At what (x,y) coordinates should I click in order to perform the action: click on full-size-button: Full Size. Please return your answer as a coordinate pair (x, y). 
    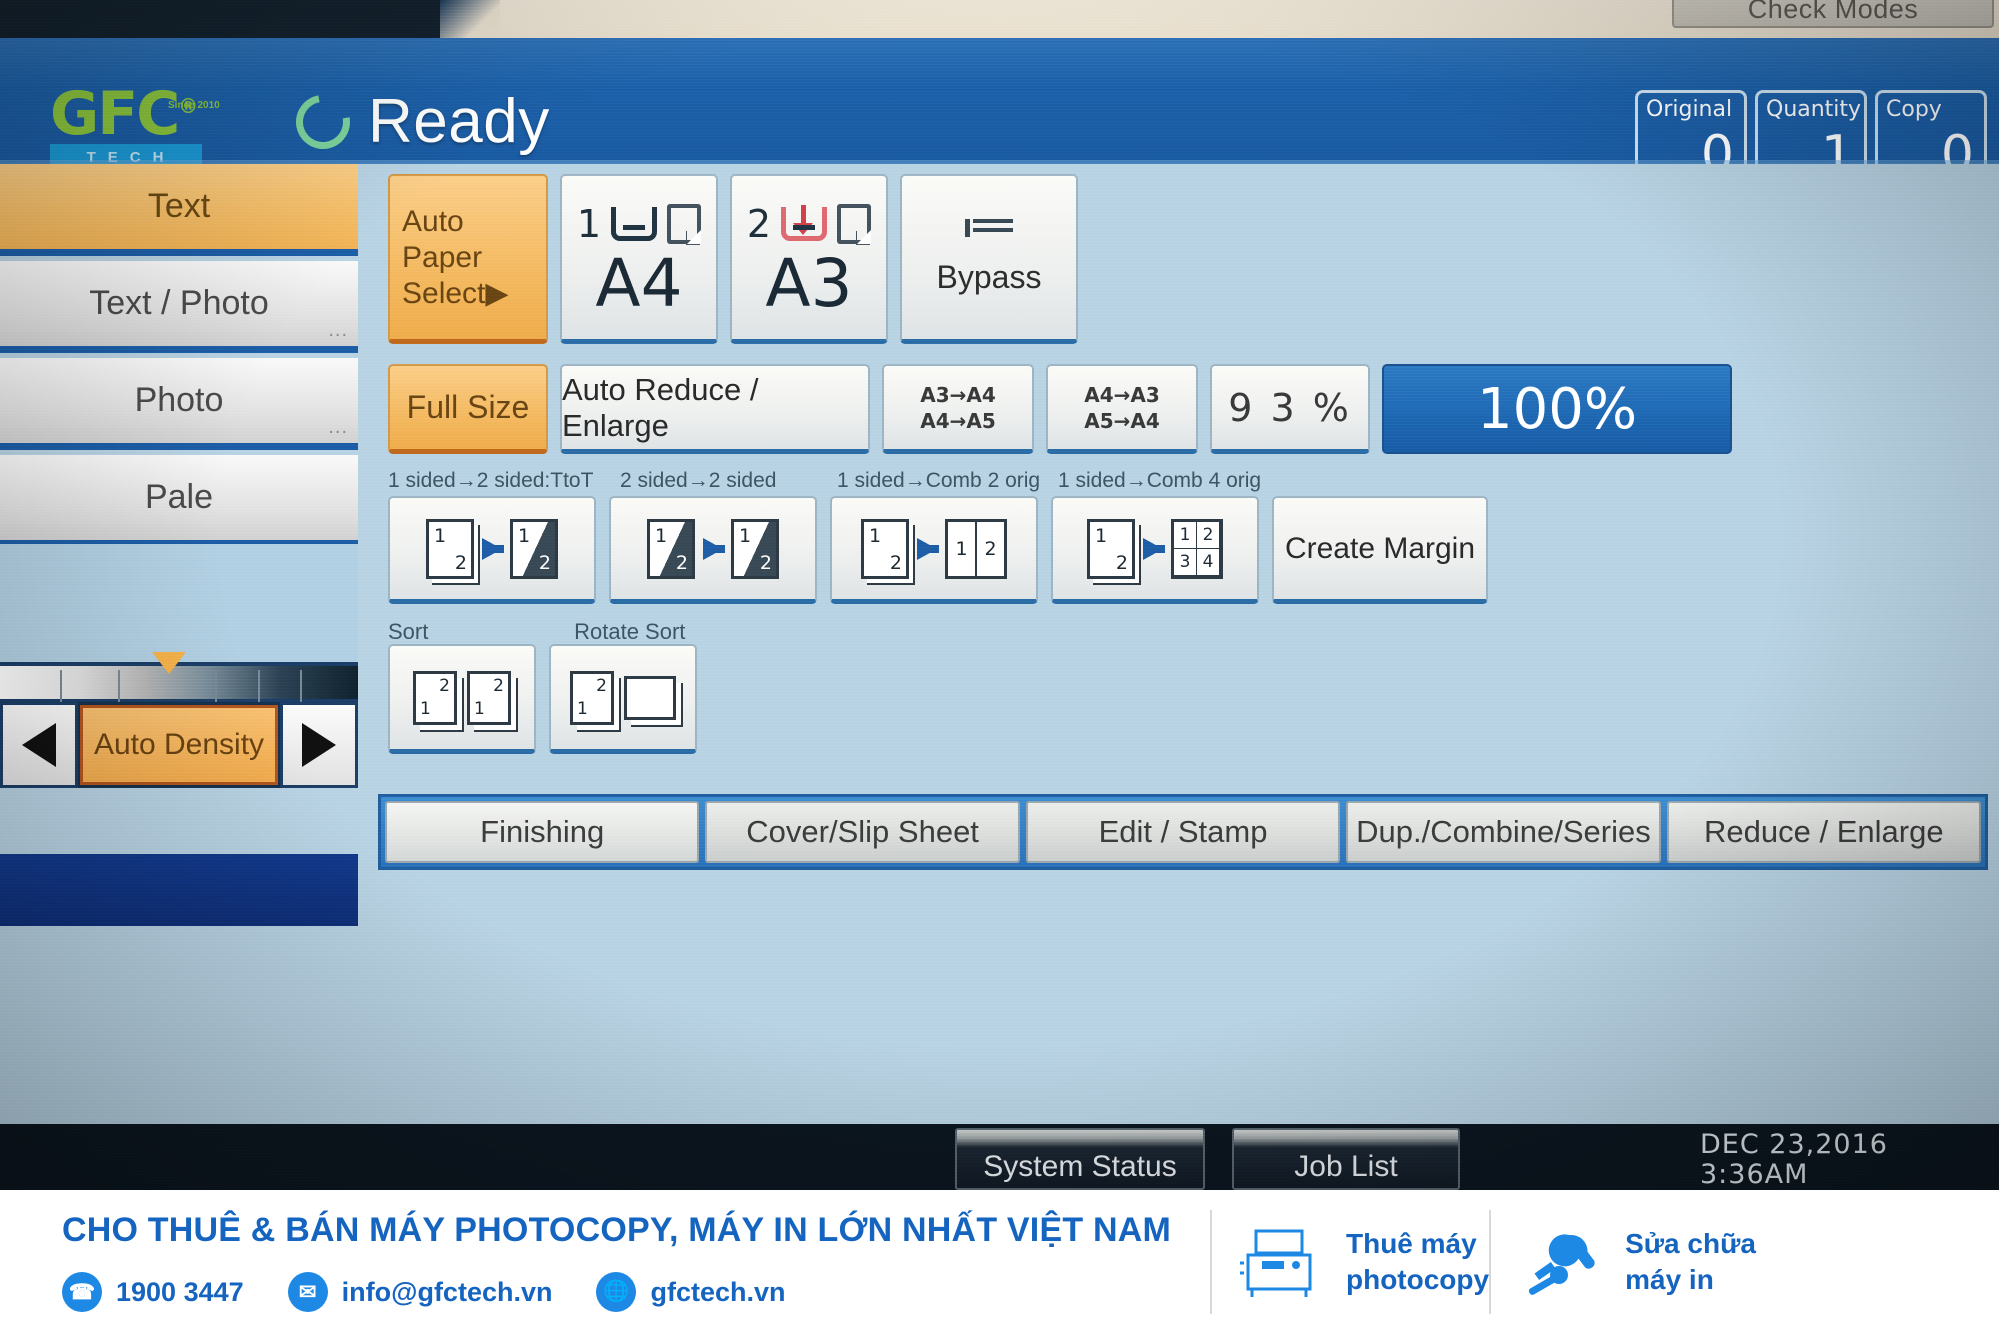
    Looking at the image, I should click on (468, 409).